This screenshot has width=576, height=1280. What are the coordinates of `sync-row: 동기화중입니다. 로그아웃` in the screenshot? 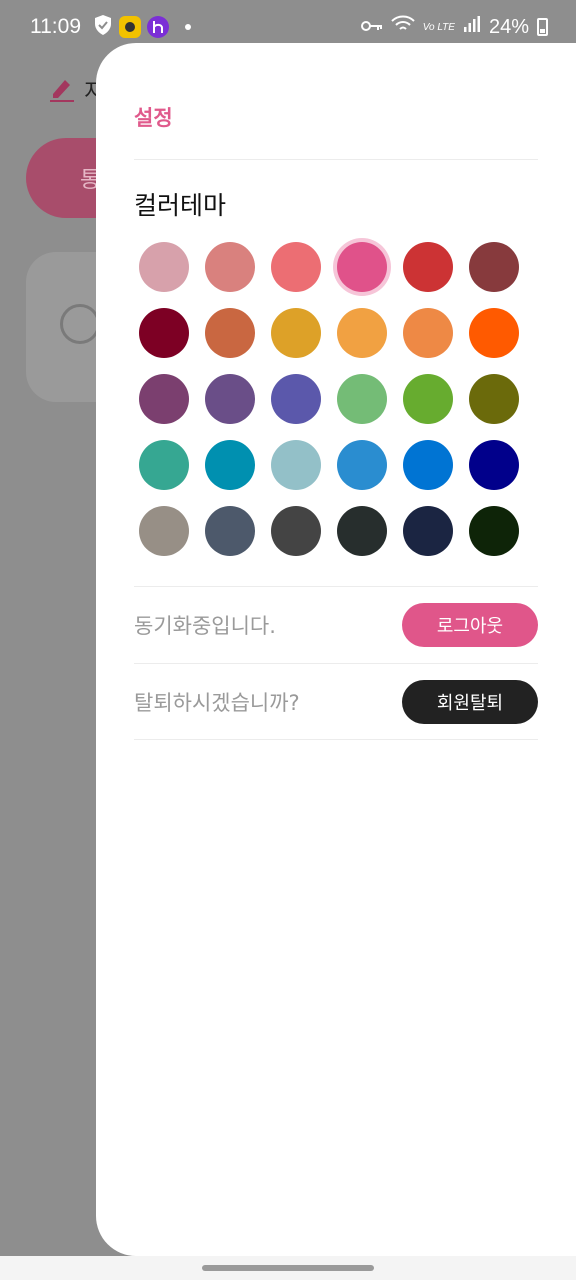 It's located at (336, 624).